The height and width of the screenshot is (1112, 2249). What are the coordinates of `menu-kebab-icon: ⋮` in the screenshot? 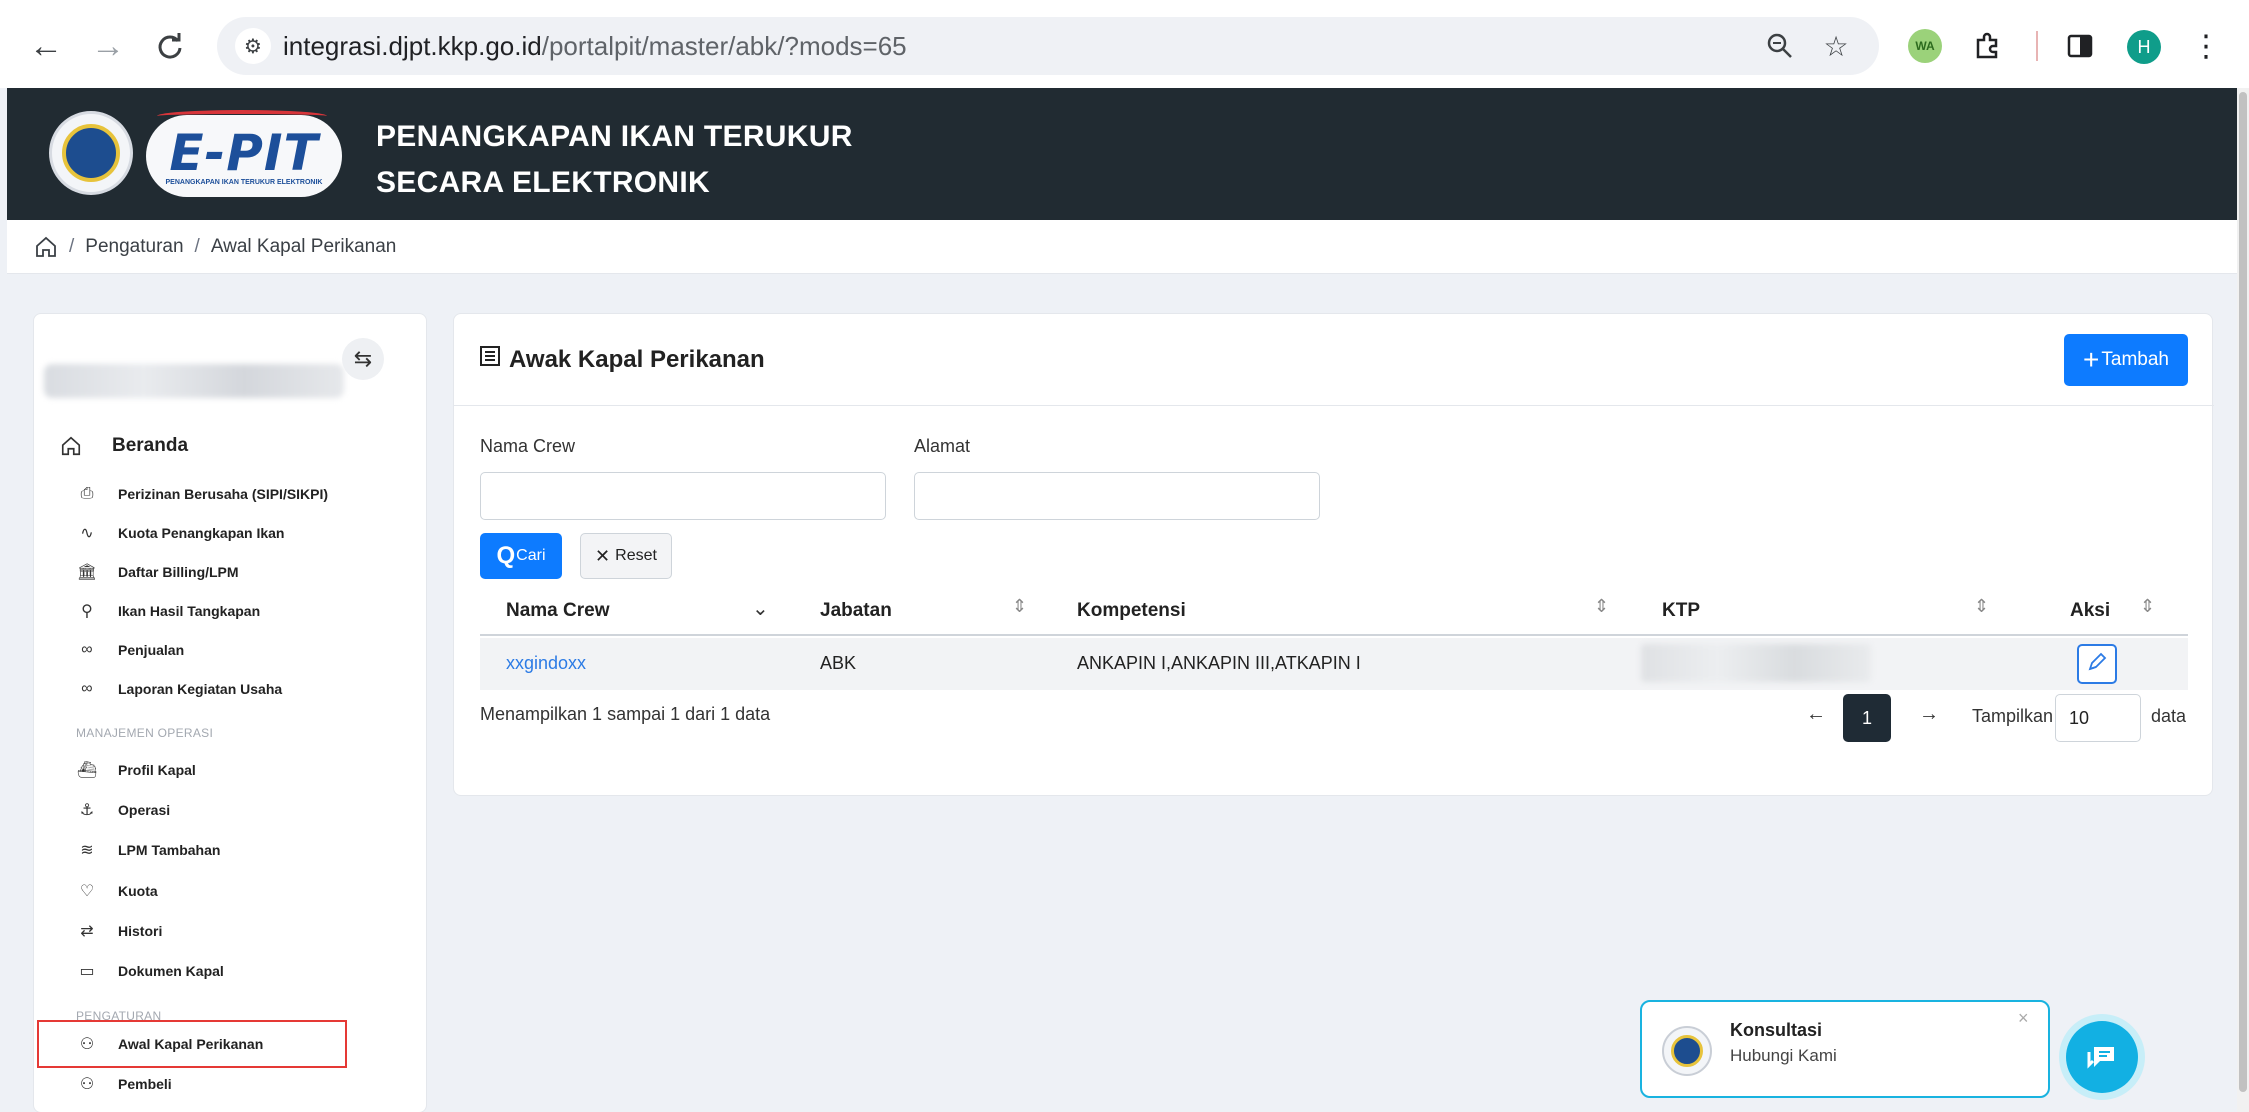 It's located at (2206, 46).